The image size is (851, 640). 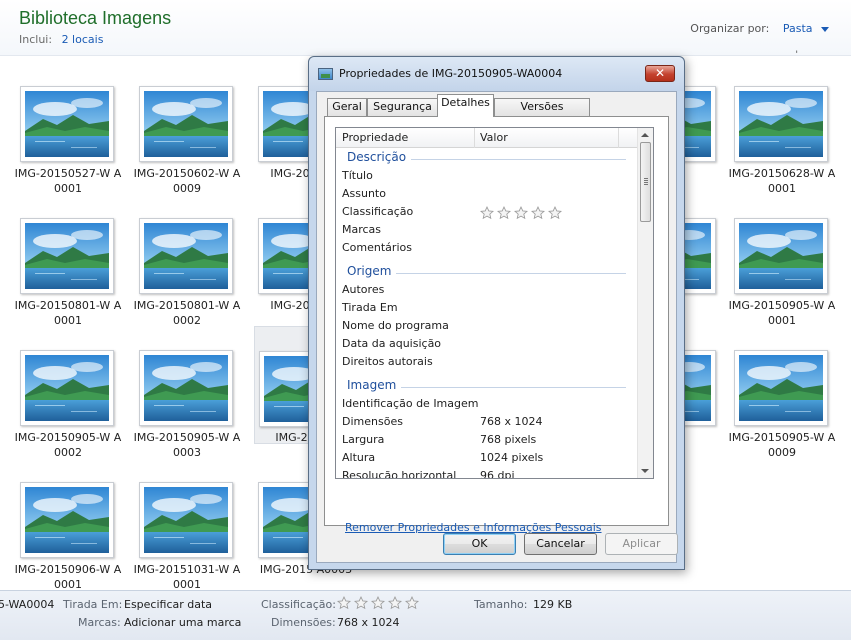 What do you see at coordinates (487, 158) in the screenshot?
I see `group-description: Descrição` at bounding box center [487, 158].